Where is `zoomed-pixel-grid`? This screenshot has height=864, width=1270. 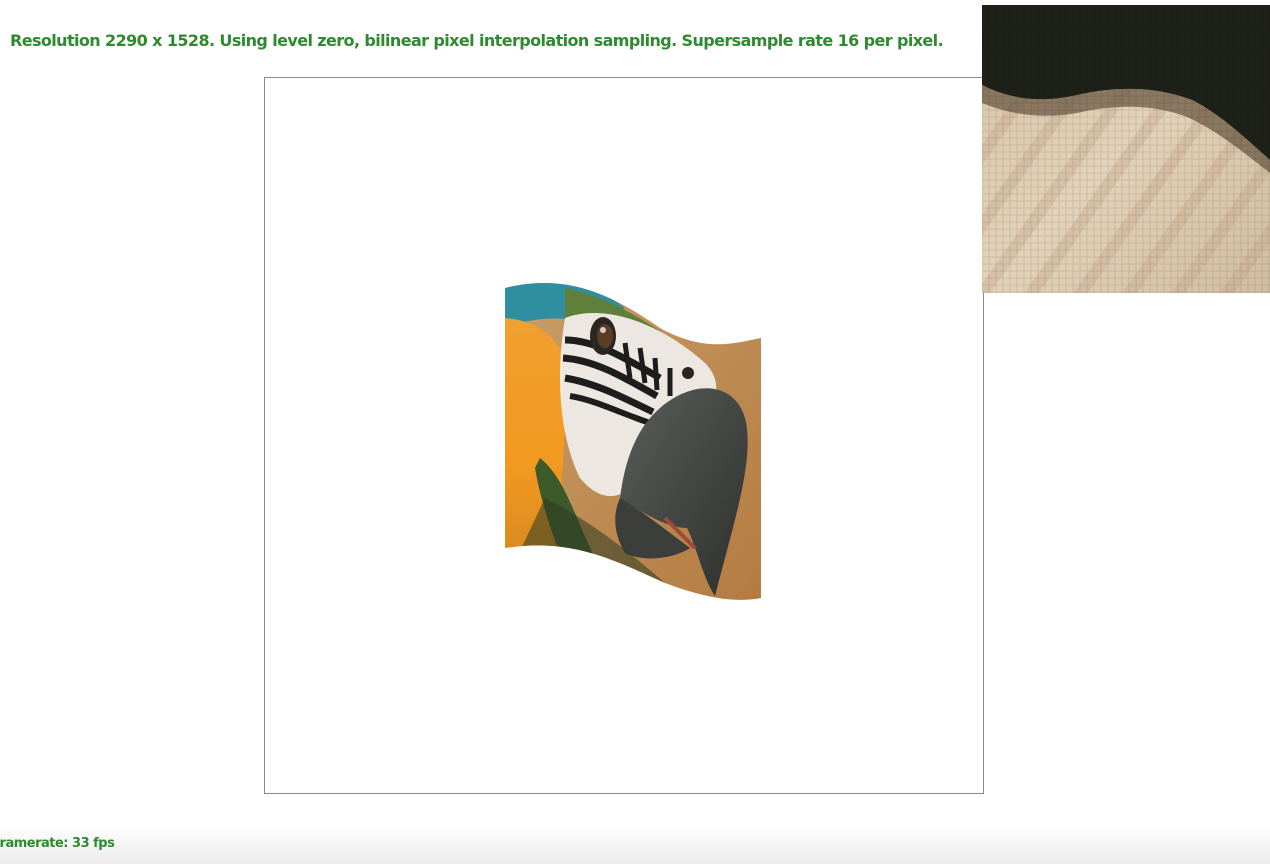 zoomed-pixel-grid is located at coordinates (1126, 149).